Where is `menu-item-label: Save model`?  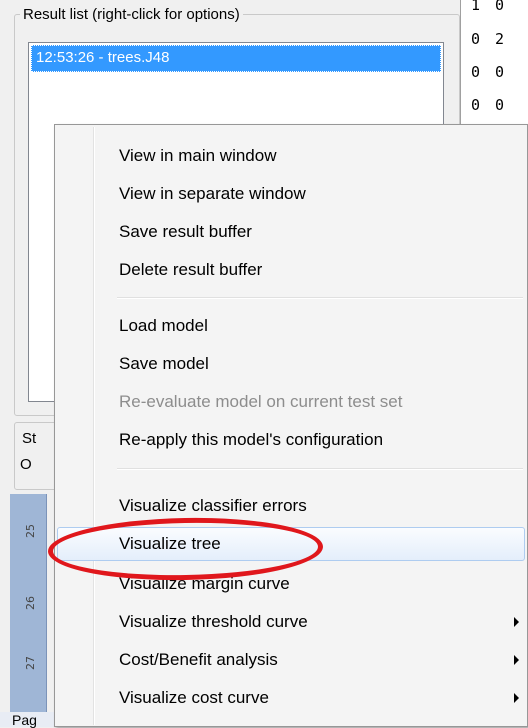 menu-item-label: Save model is located at coordinates (164, 363).